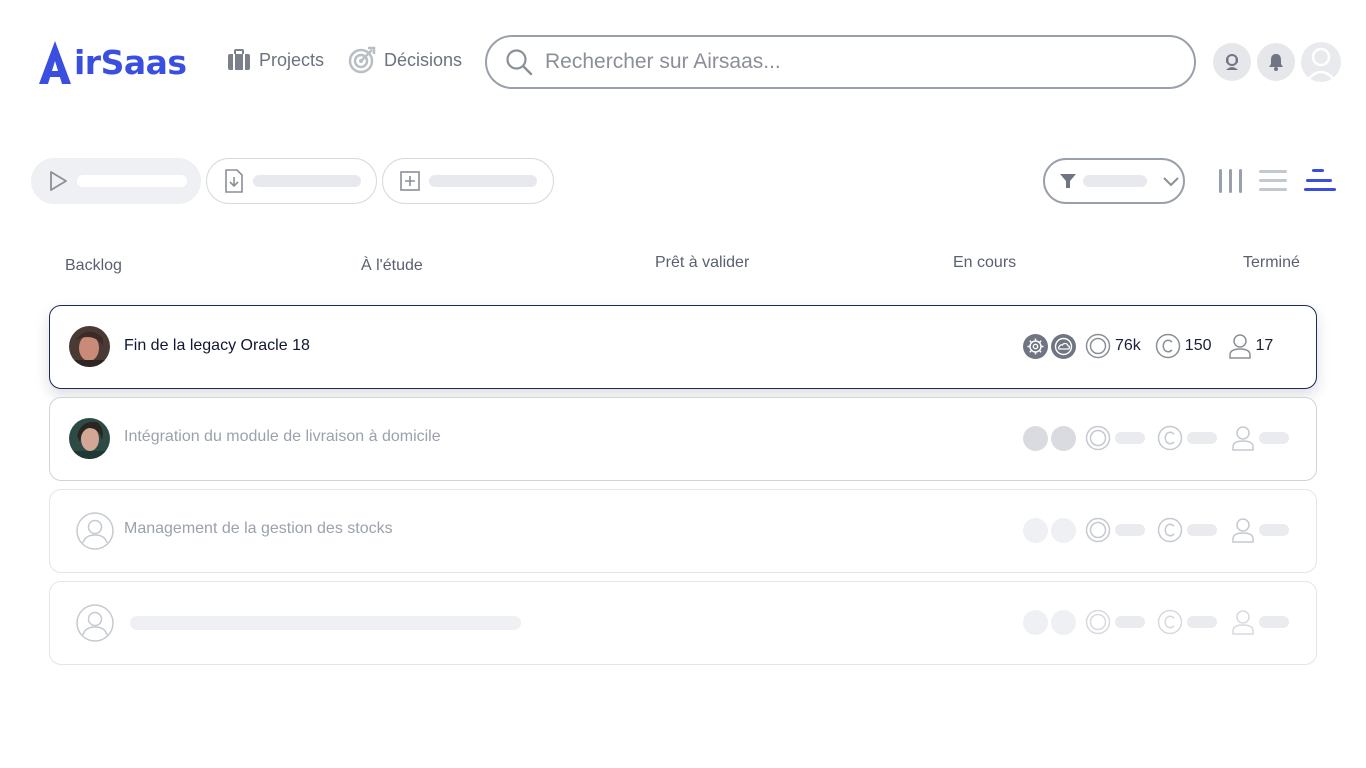  I want to click on list-view-button, so click(1273, 181).